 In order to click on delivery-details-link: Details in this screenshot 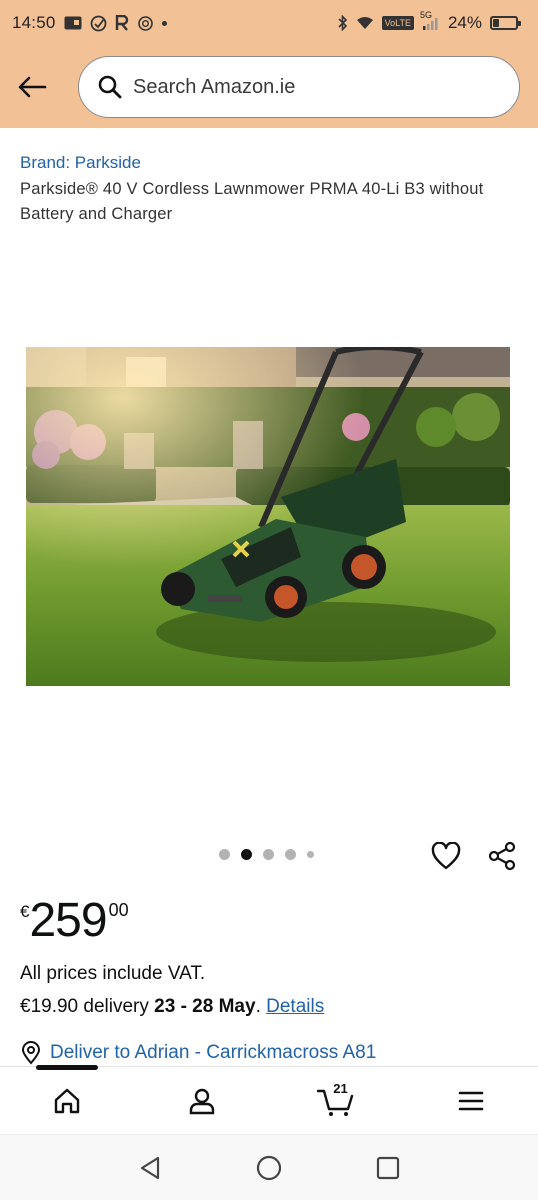, I will do `click(295, 1006)`.